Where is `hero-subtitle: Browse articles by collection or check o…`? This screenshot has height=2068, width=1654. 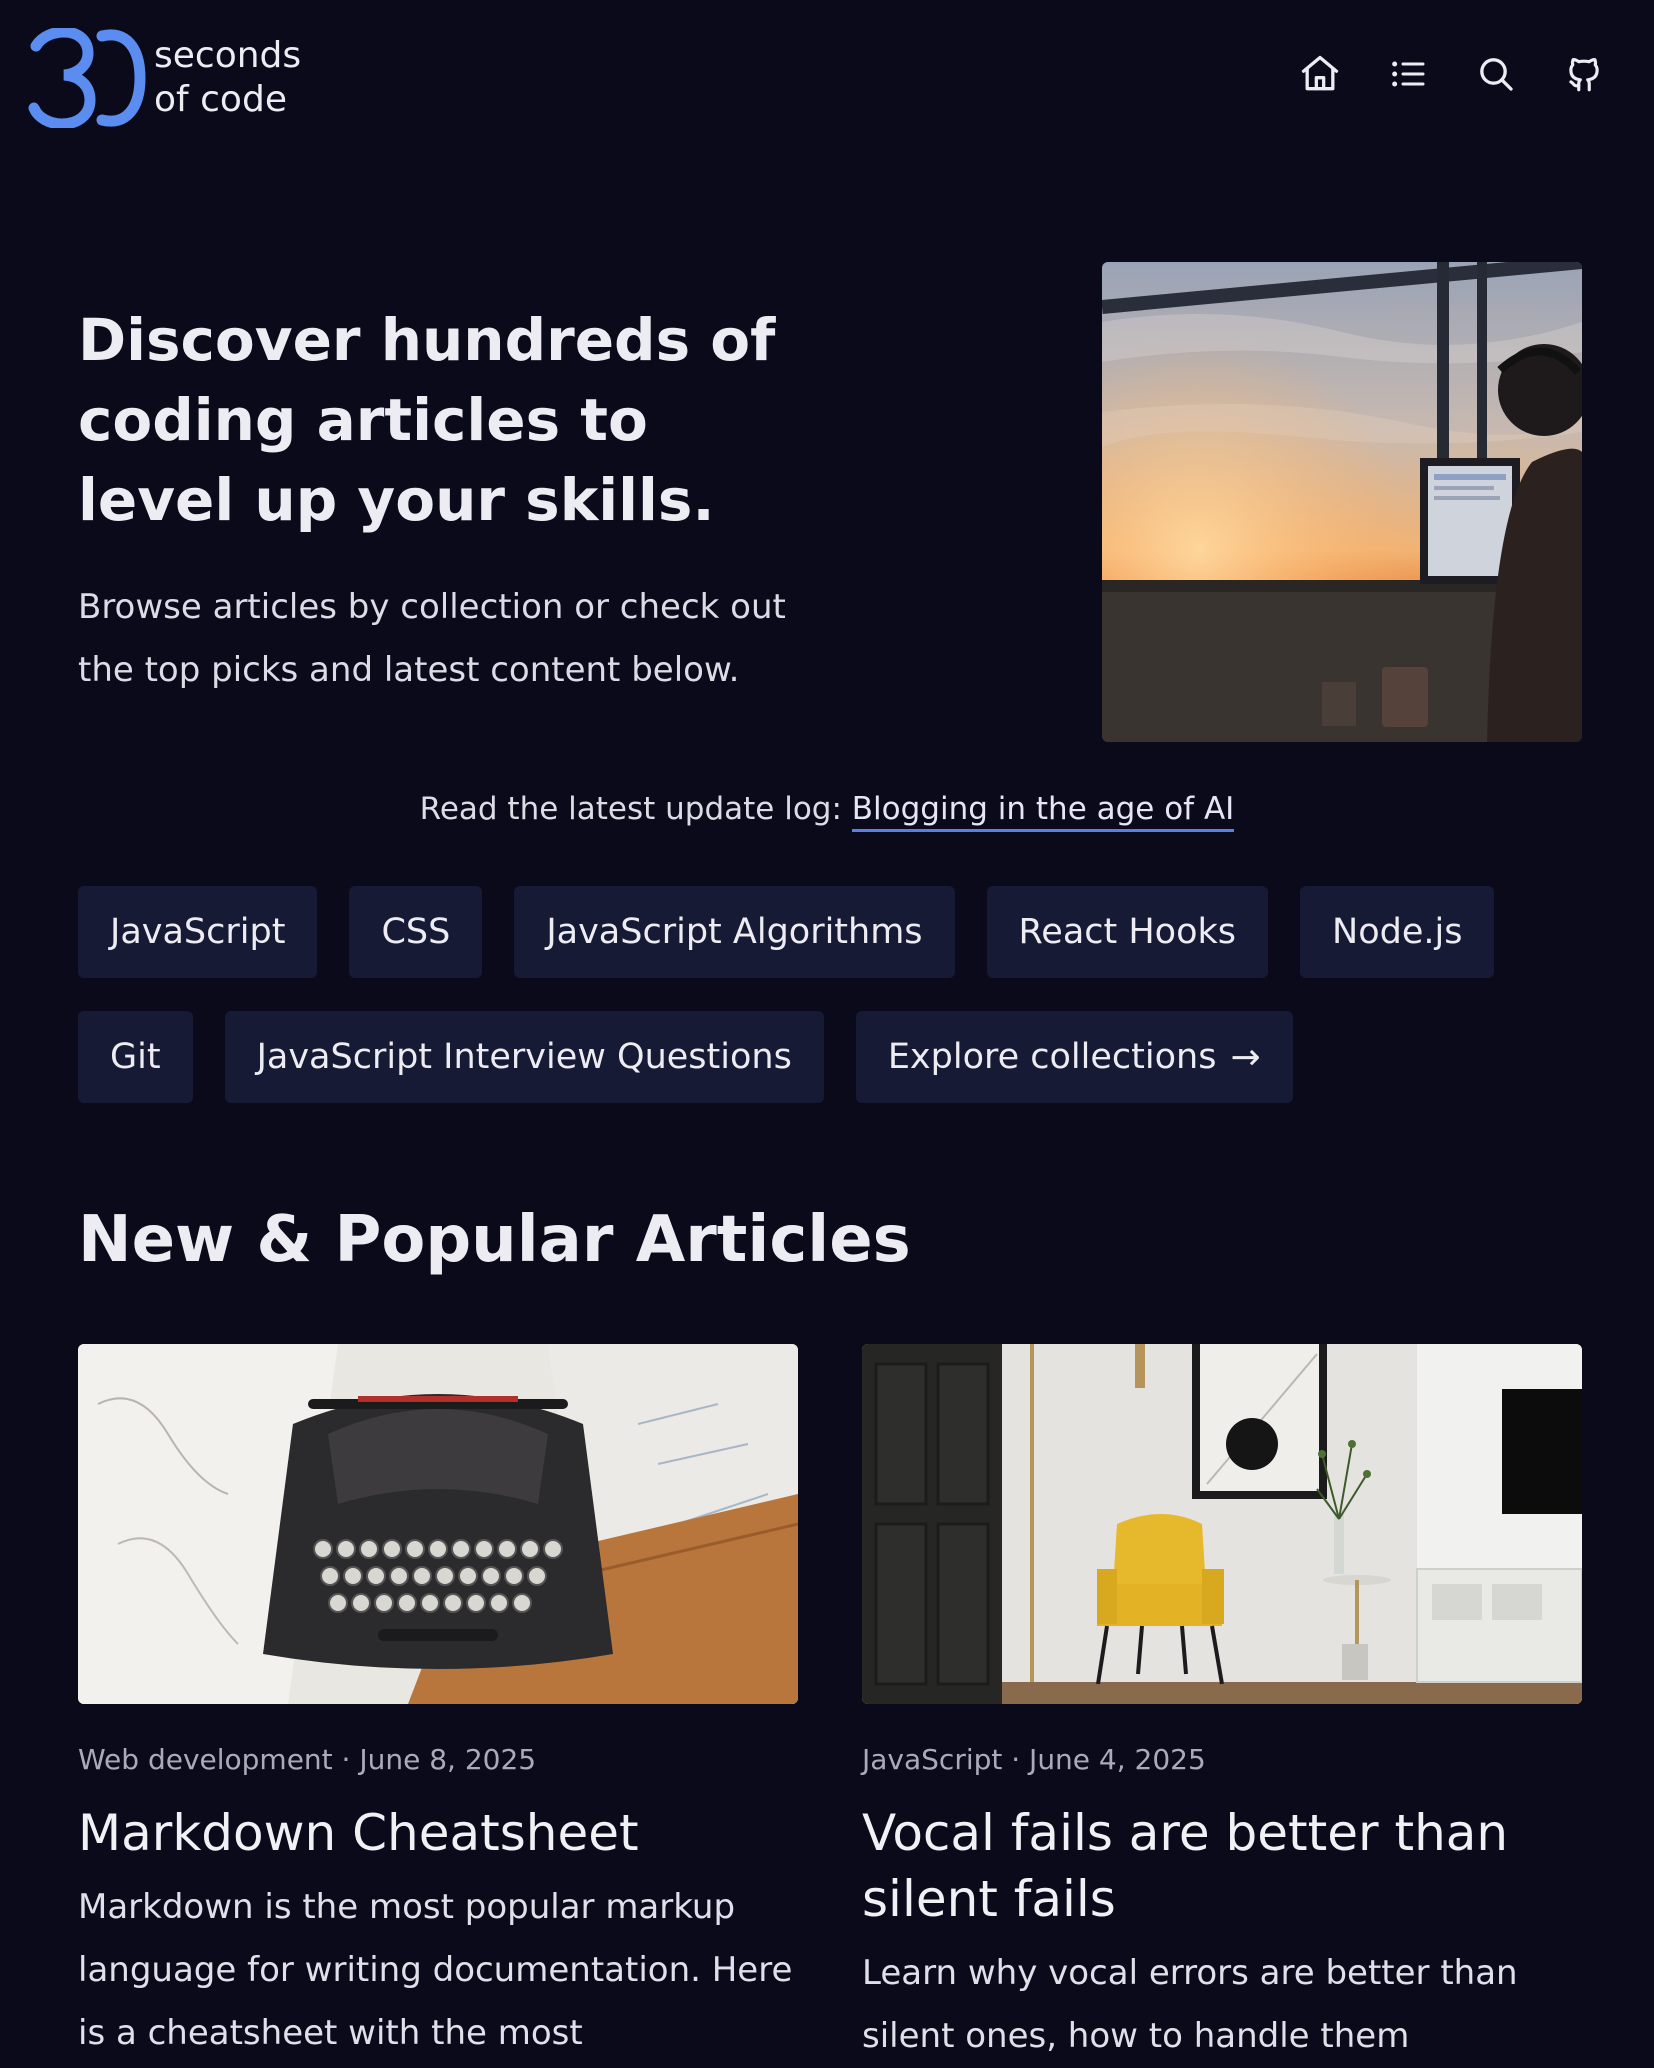 hero-subtitle: Browse articles by collection or check o… is located at coordinates (432, 638).